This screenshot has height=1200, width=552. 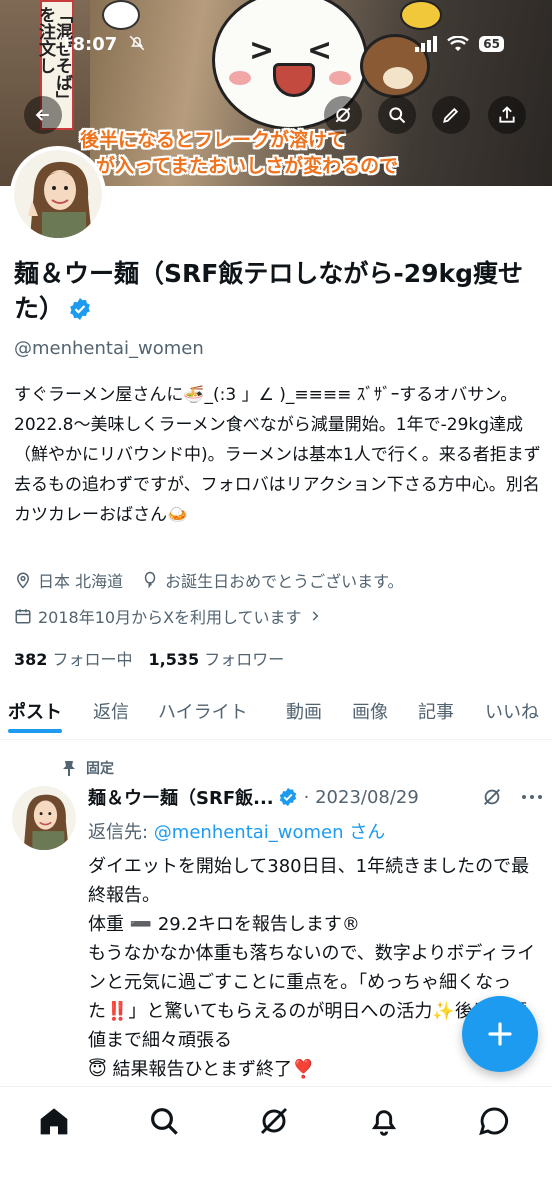 I want to click on status-indicators: 65, so click(x=459, y=44).